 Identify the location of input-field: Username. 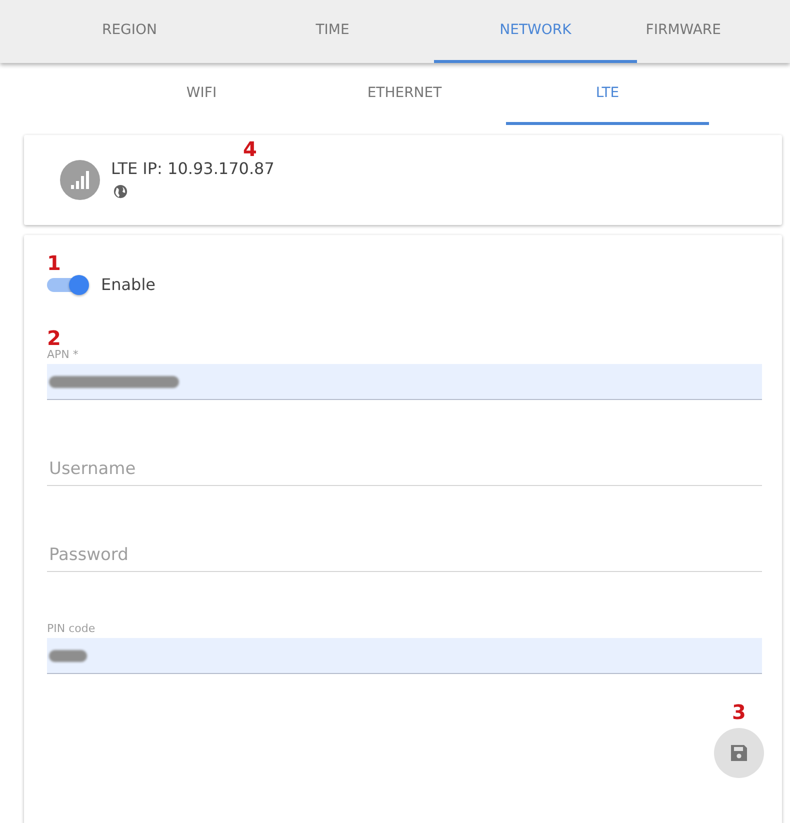
(404, 468).